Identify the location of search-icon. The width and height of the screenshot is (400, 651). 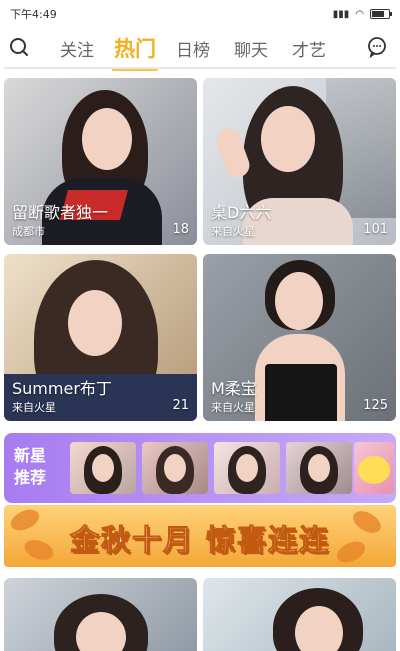
(19, 47).